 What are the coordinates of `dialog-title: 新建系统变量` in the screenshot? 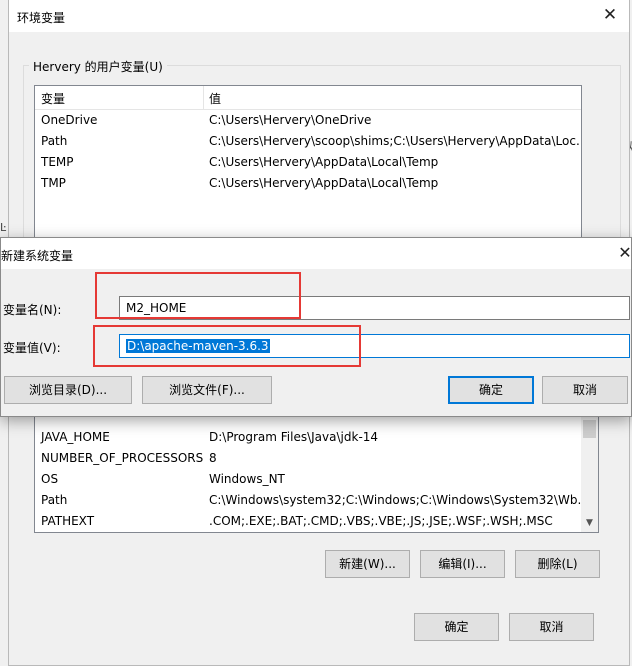 It's located at (37, 256).